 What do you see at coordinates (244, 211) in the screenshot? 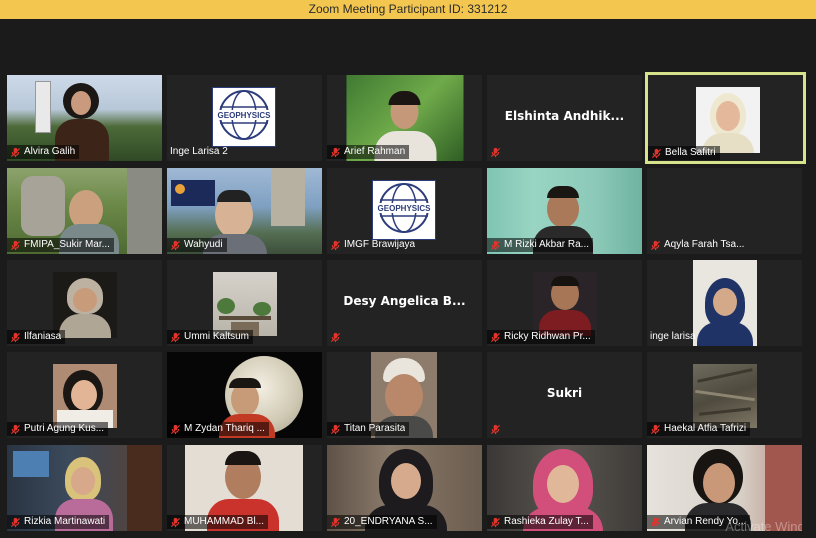
I see `participant-tile-7: Wahyudi` at bounding box center [244, 211].